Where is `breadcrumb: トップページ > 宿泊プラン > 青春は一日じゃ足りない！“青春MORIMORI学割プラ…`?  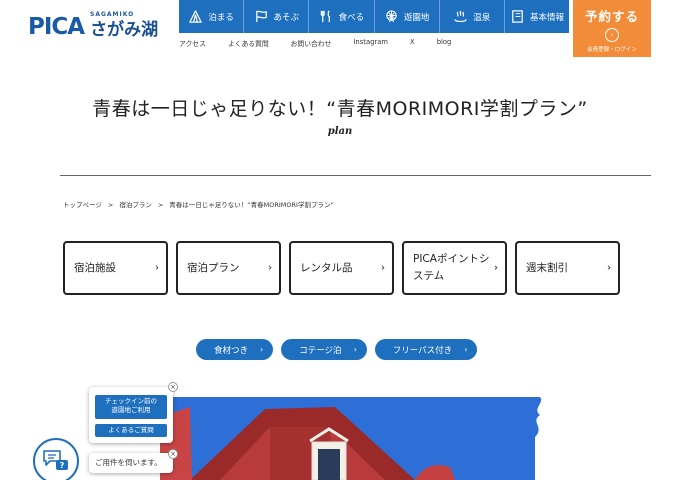 breadcrumb: トップページ > 宿泊プラン > 青春は一日じゃ足りない！“青春MORIMORI学割プラ… is located at coordinates (198, 204).